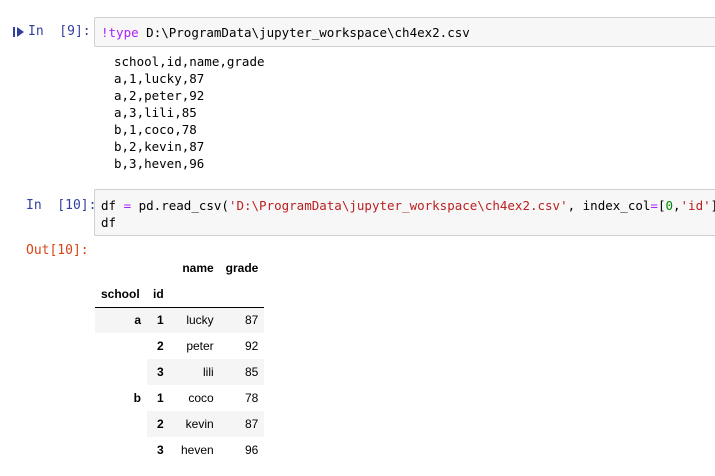 The image size is (715, 476). What do you see at coordinates (158, 293) in the screenshot?
I see `index-name-id: id` at bounding box center [158, 293].